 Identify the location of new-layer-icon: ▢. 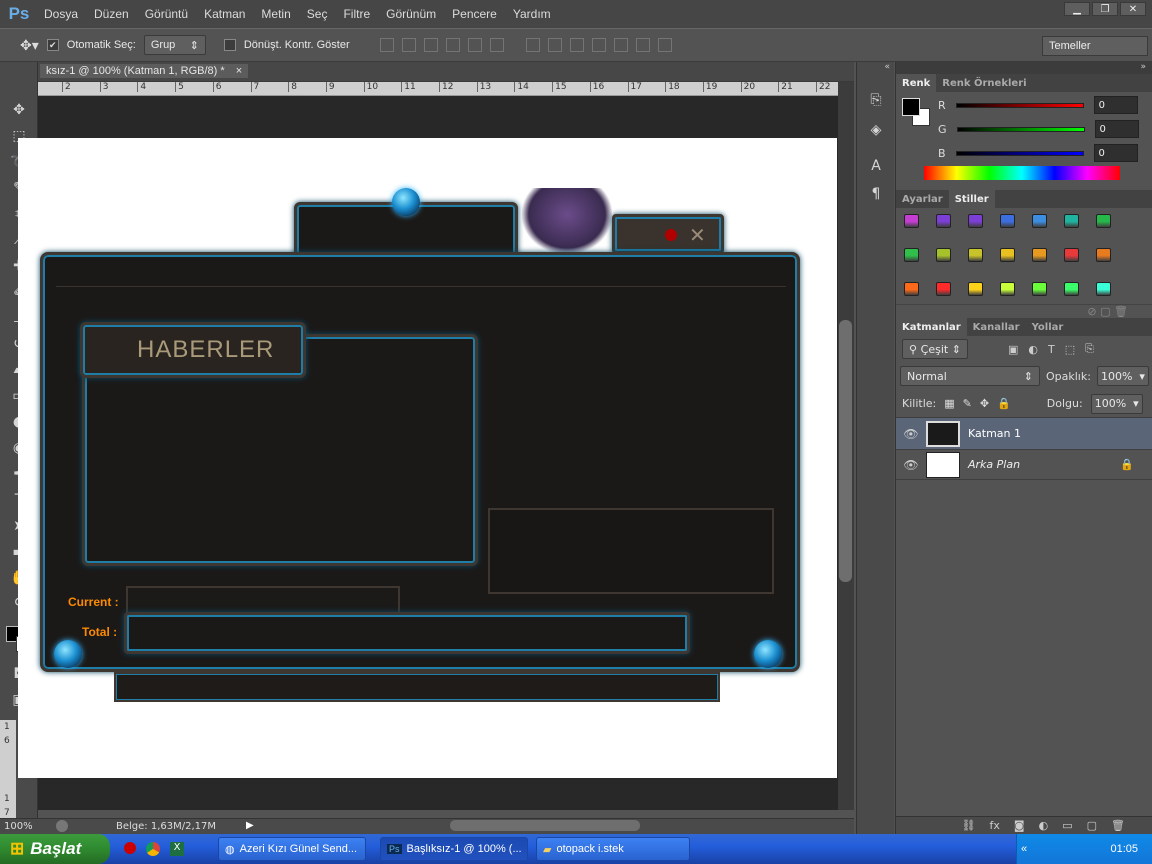
(1092, 825).